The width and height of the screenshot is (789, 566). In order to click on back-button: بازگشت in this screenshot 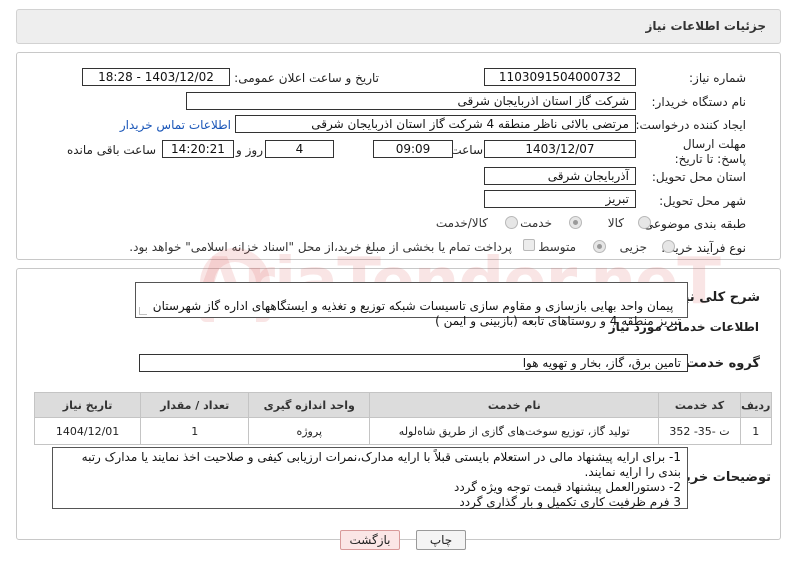, I will do `click(370, 540)`.